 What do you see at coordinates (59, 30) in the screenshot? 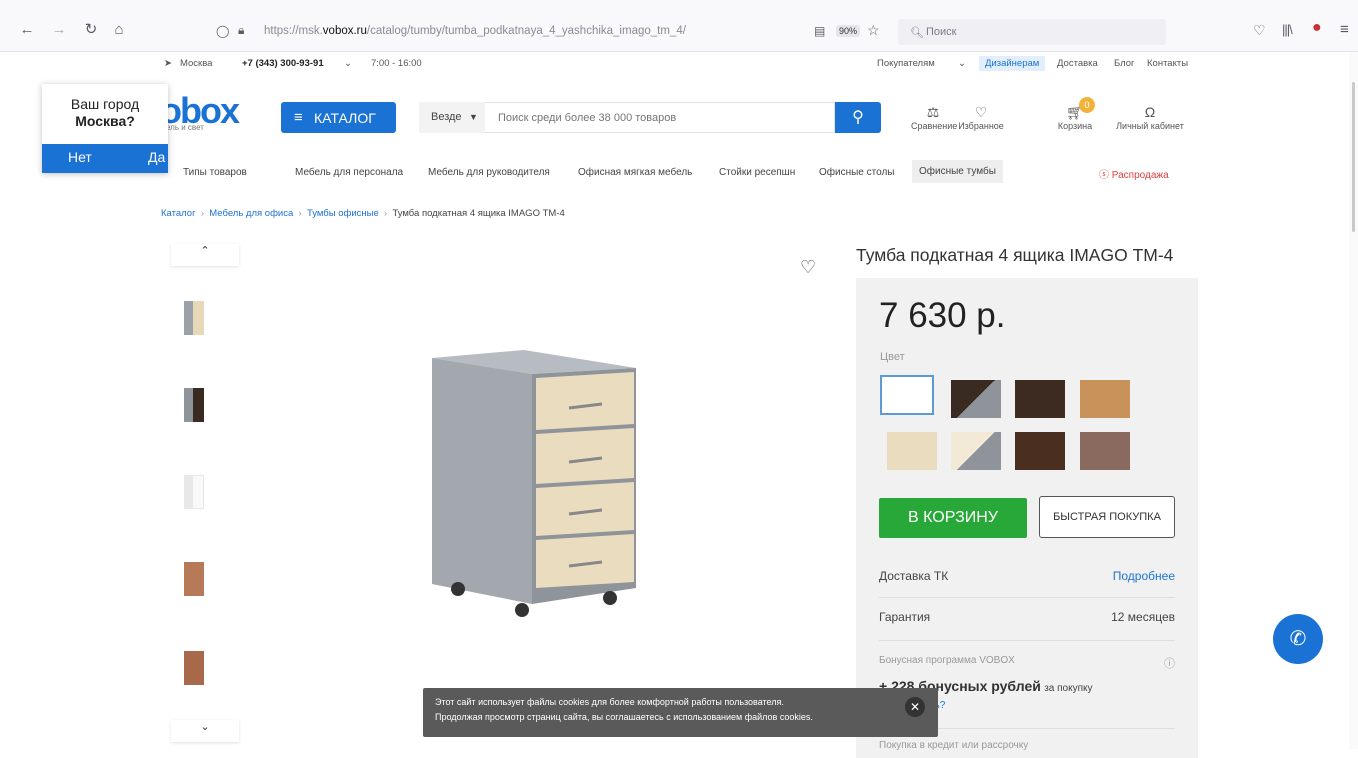
I see `forward-icon: →` at bounding box center [59, 30].